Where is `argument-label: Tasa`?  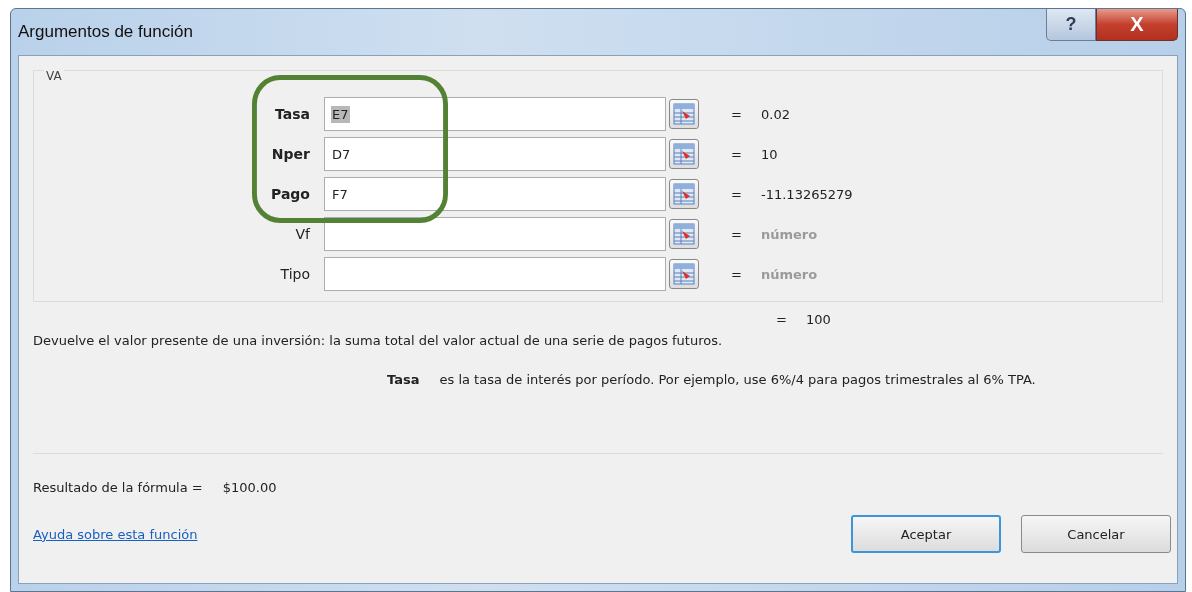 argument-label: Tasa is located at coordinates (292, 114).